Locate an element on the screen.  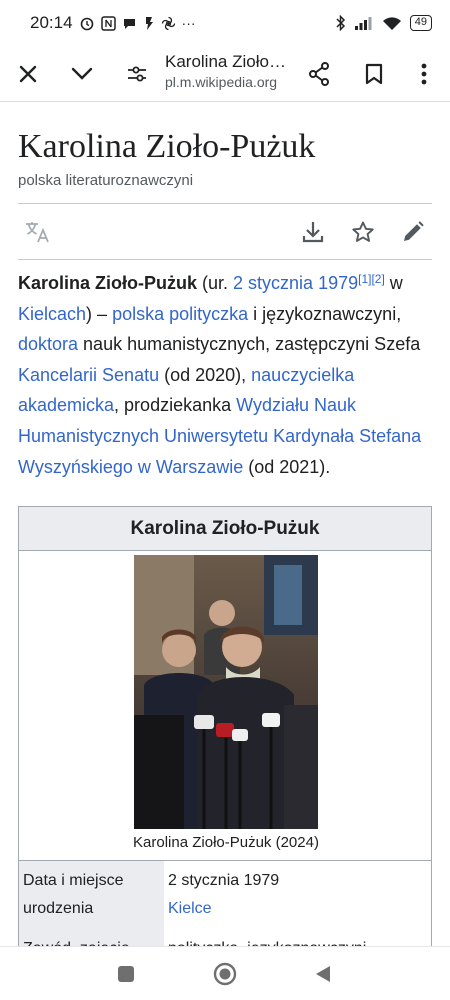
bluetooth-icon is located at coordinates (340, 23).